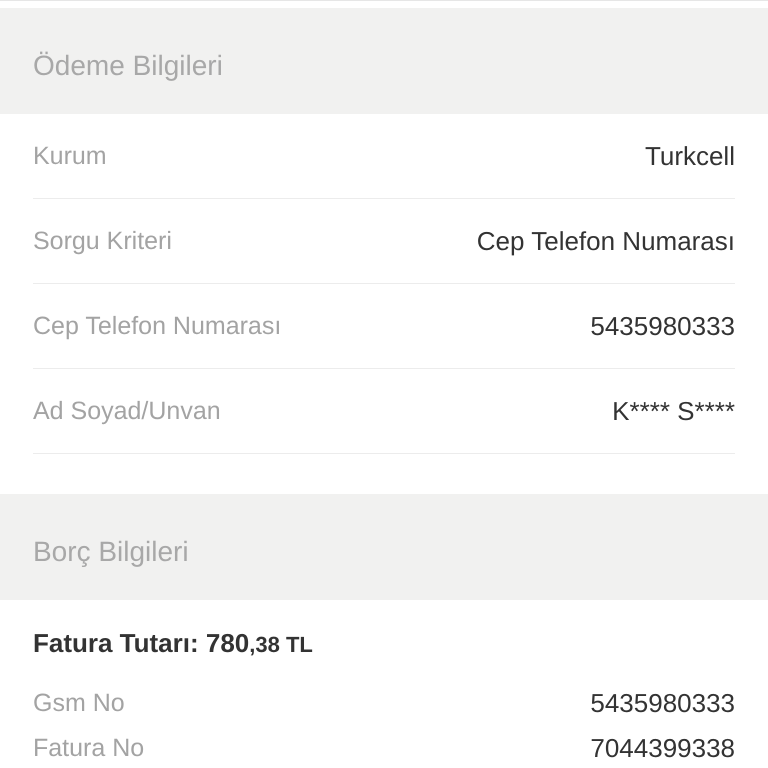  I want to click on field-label: Sorgu Kriteri, so click(102, 241).